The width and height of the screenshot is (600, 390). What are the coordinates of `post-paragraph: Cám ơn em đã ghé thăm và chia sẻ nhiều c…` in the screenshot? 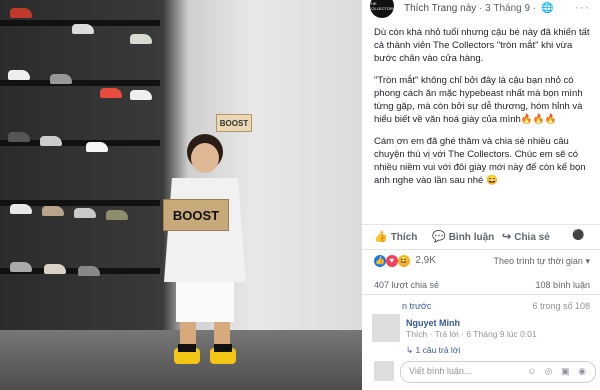 It's located at (480, 161).